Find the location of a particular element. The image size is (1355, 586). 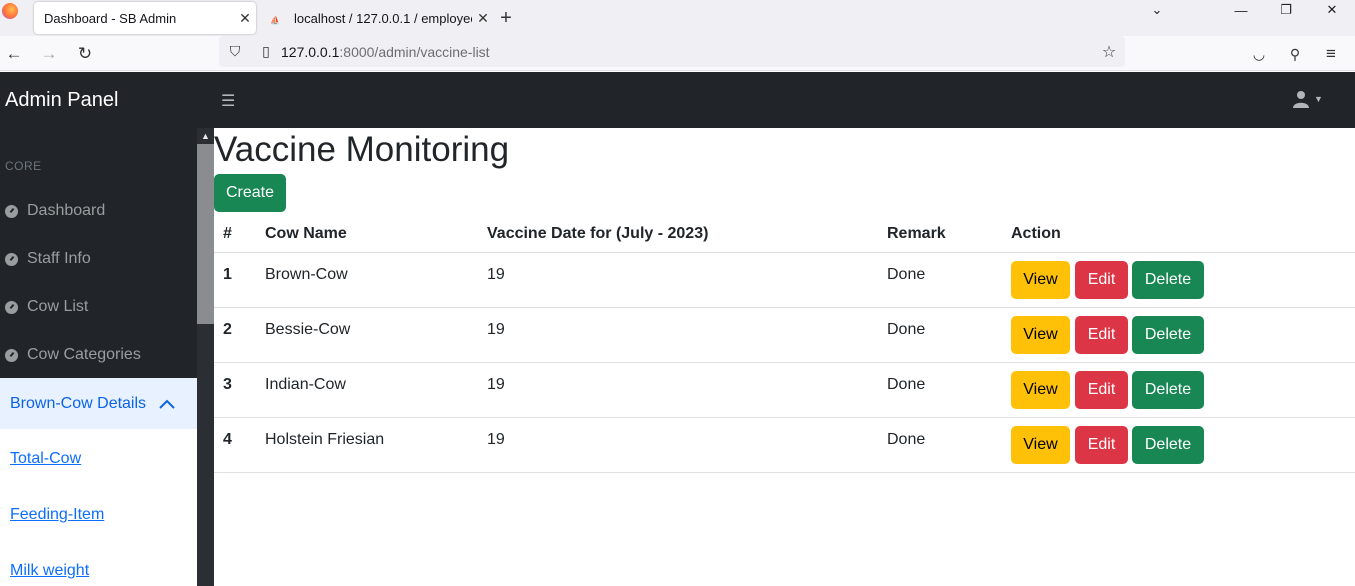

sidebar-item-dashboard: Dashboard is located at coordinates (55, 211).